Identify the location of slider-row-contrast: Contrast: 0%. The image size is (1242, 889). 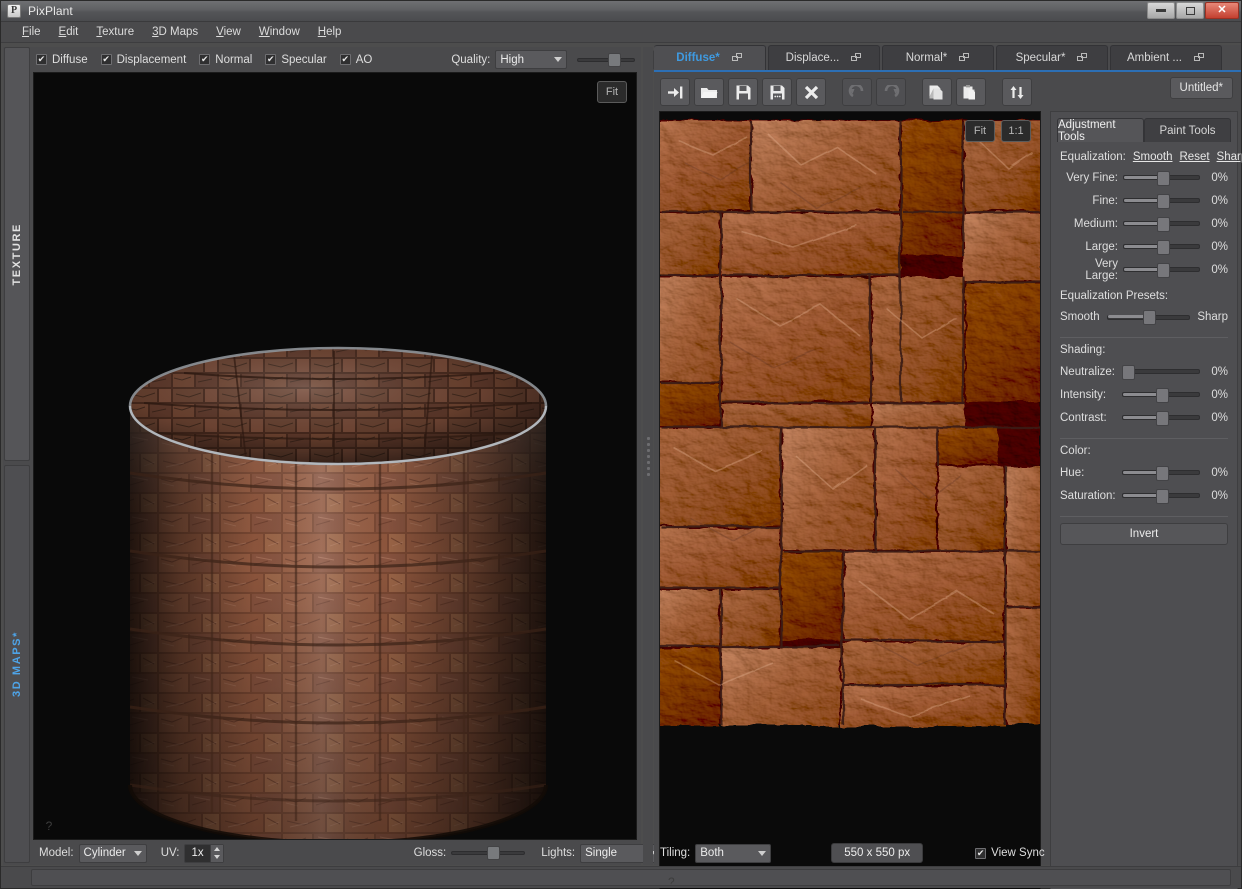
(1144, 417).